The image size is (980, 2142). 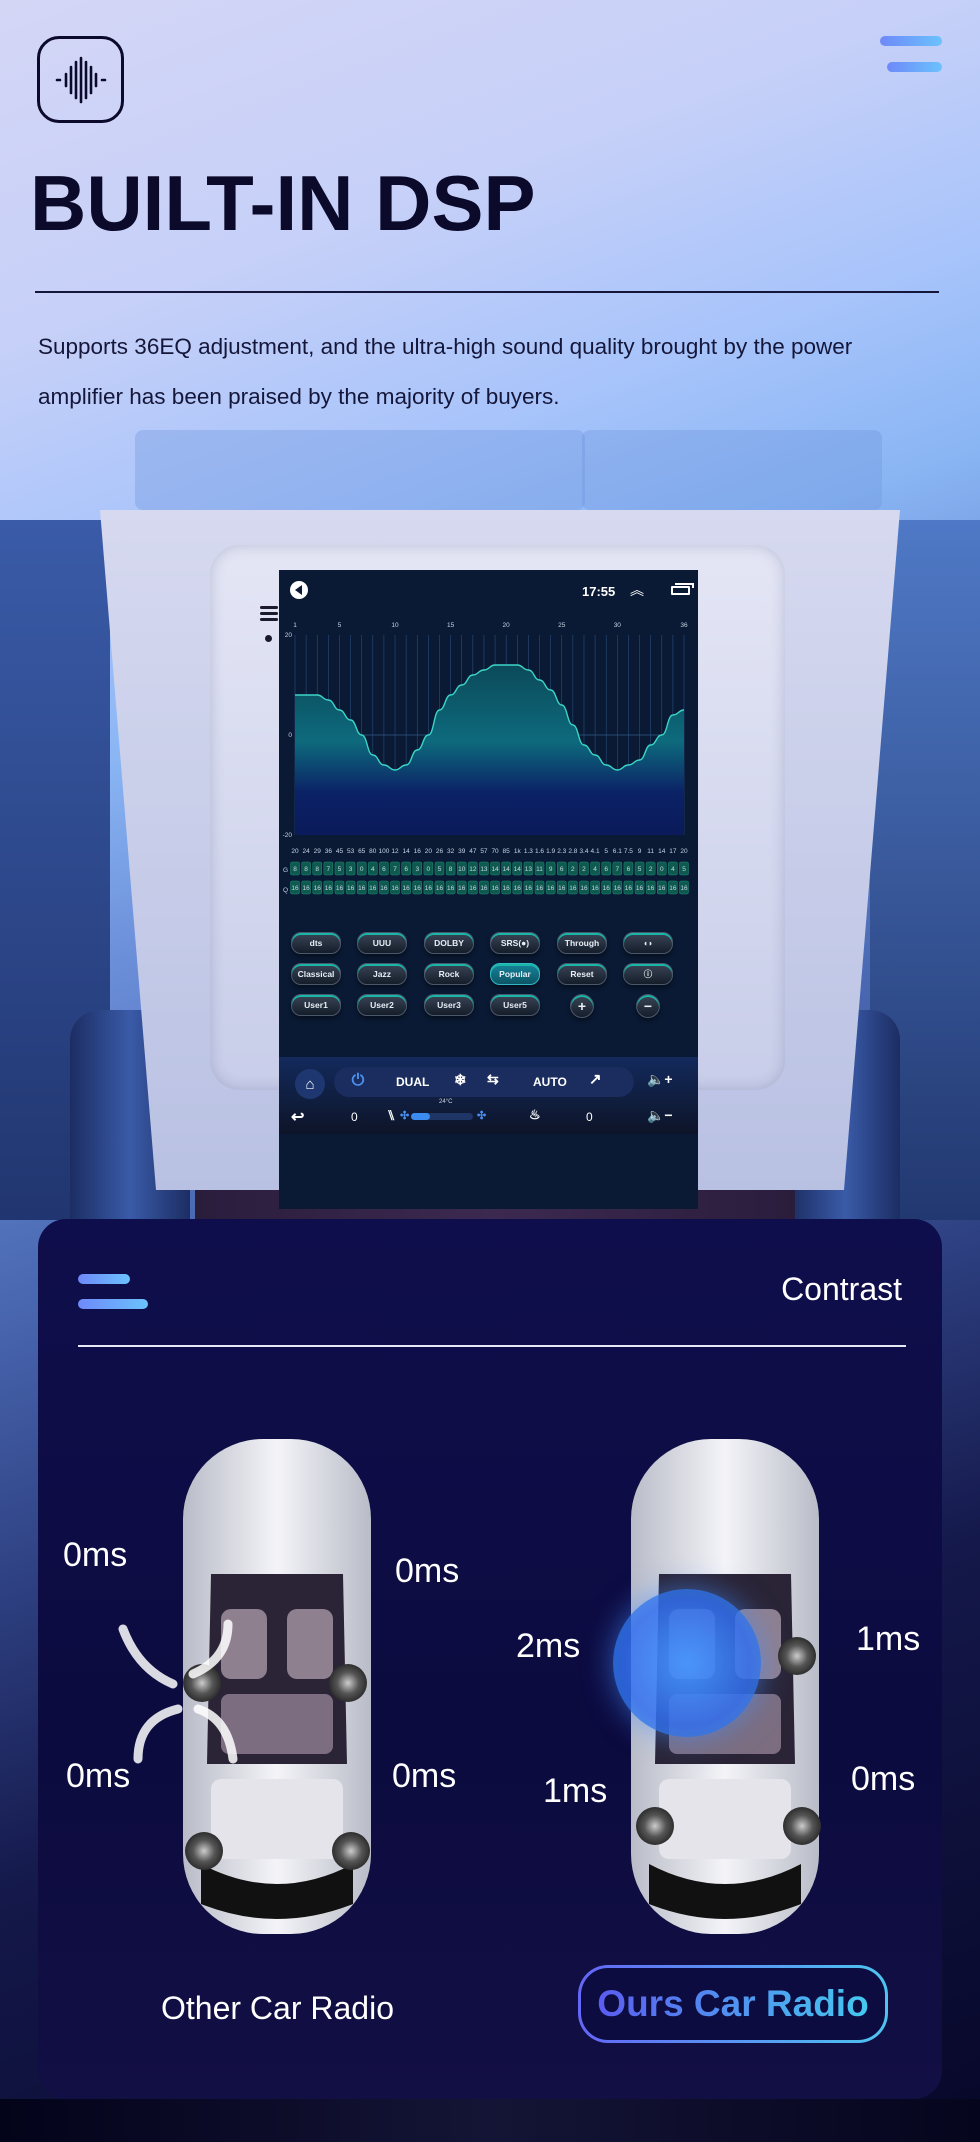 I want to click on preset-button-srs: SRS(●), so click(x=515, y=943).